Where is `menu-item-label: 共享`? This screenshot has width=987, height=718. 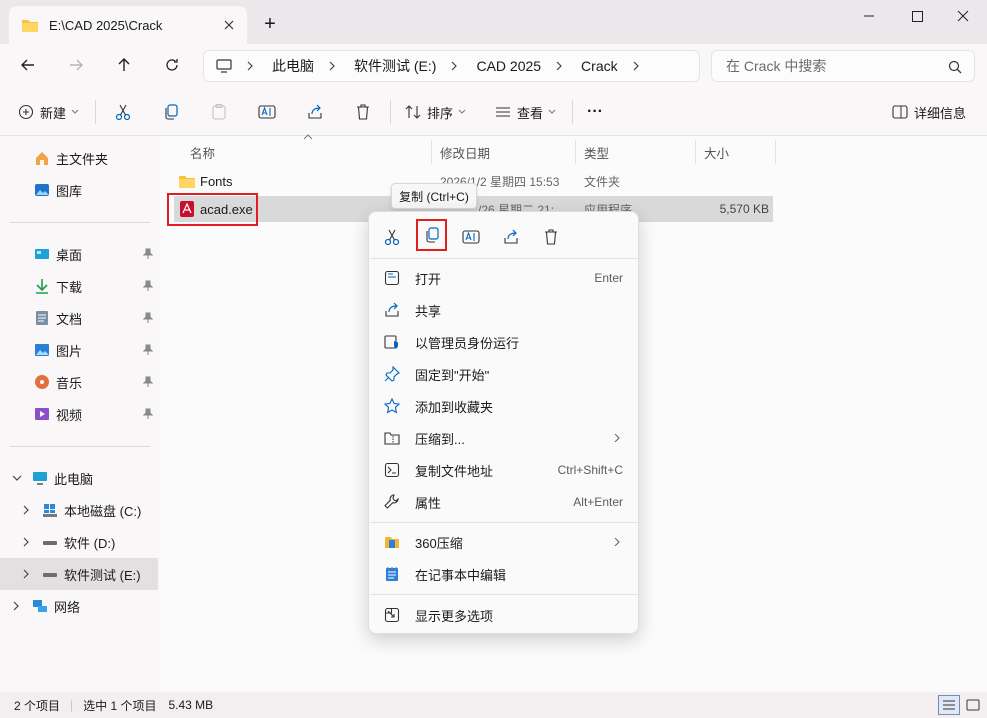 menu-item-label: 共享 is located at coordinates (428, 311).